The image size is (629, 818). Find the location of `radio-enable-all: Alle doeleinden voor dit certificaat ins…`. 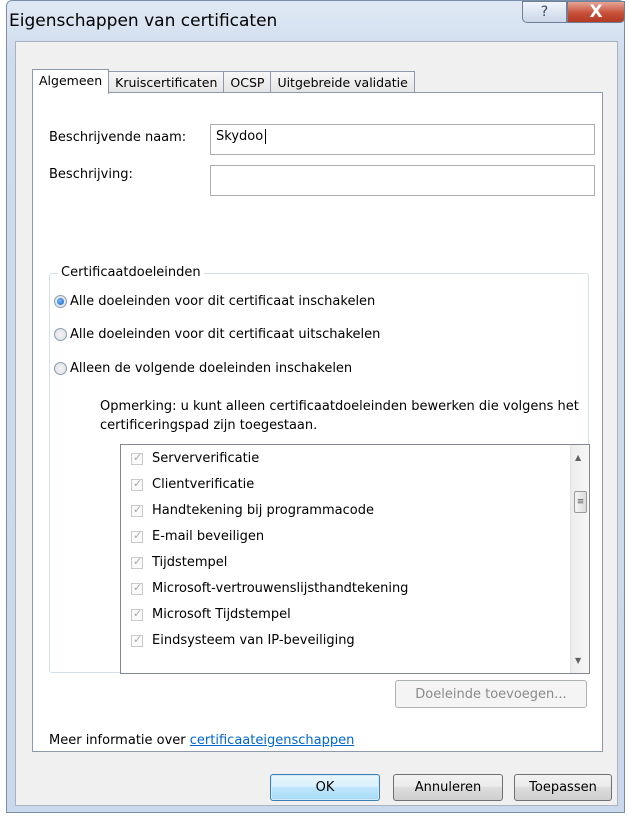

radio-enable-all: Alle doeleinden voor dit certificaat ins… is located at coordinates (214, 301).